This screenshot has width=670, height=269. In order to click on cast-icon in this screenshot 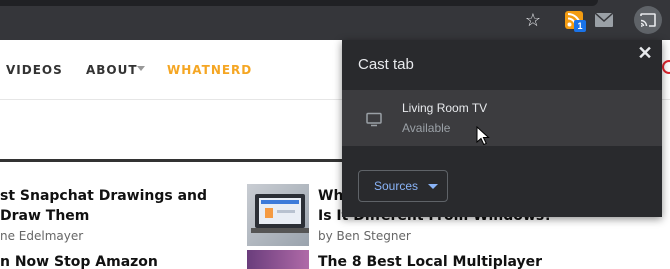, I will do `click(648, 20)`.